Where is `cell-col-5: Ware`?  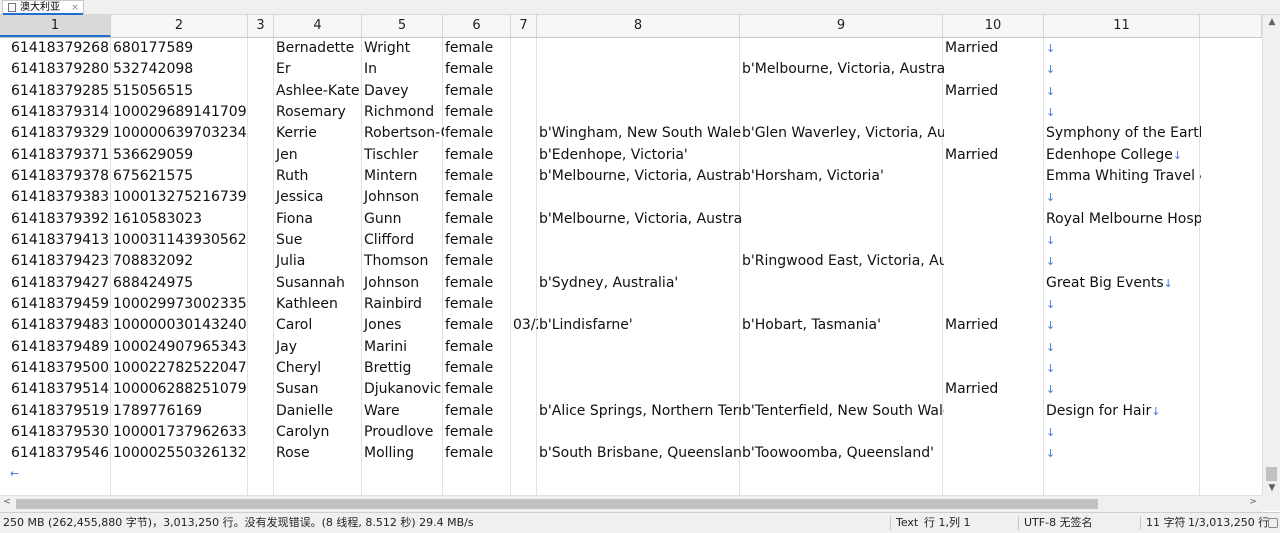 cell-col-5: Ware is located at coordinates (403, 411).